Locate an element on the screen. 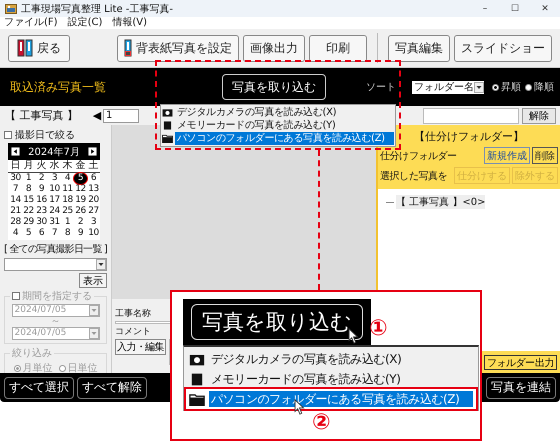 This screenshot has height=443, width=560. calendar-day: 22 is located at coordinates (28, 211).